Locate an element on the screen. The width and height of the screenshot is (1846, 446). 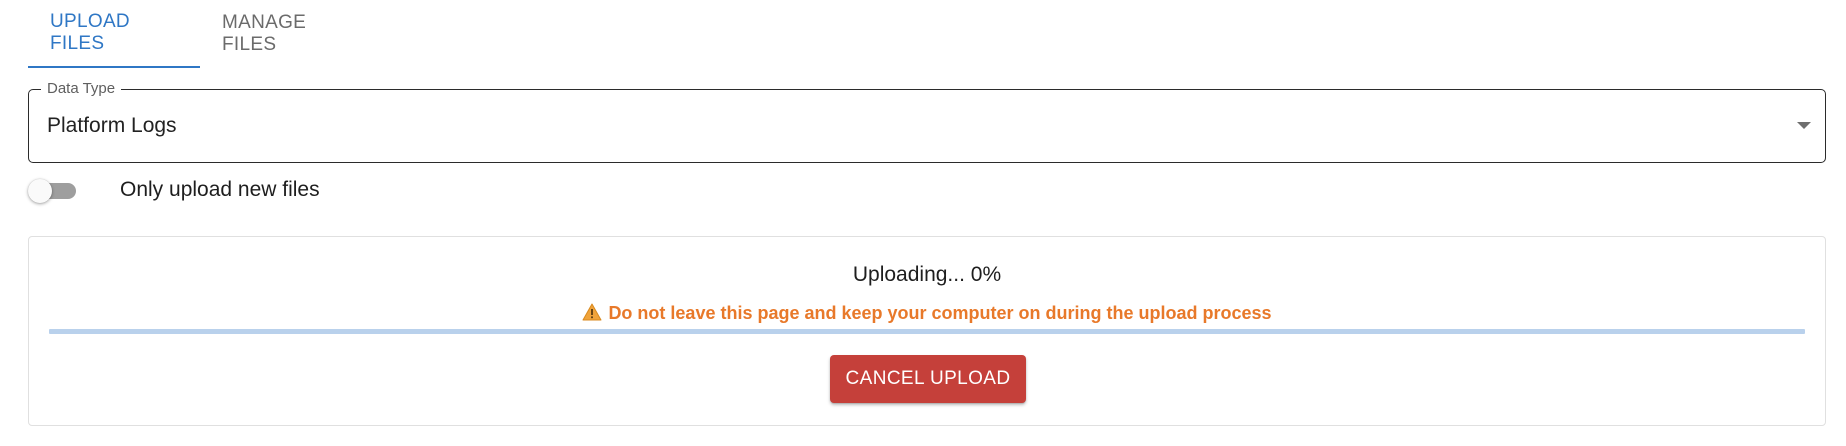
only-new-files-row: Only upload new files is located at coordinates (174, 190).